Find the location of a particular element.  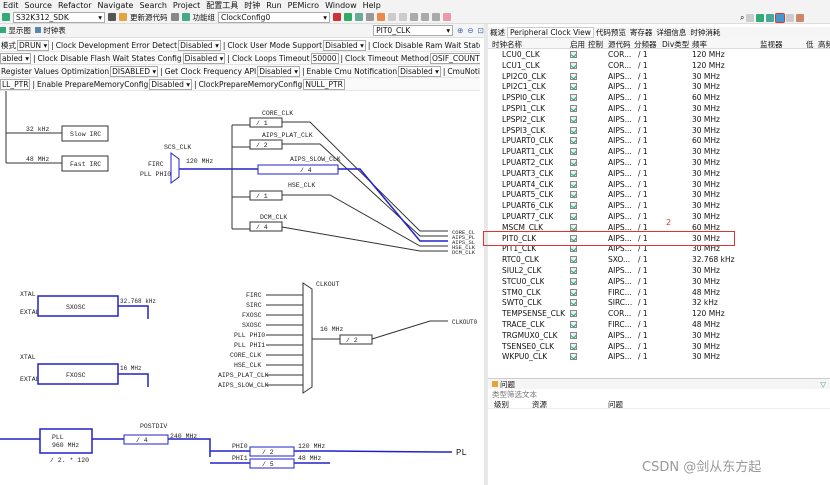

menu-config-tools: 配置工具 is located at coordinates (222, 5).